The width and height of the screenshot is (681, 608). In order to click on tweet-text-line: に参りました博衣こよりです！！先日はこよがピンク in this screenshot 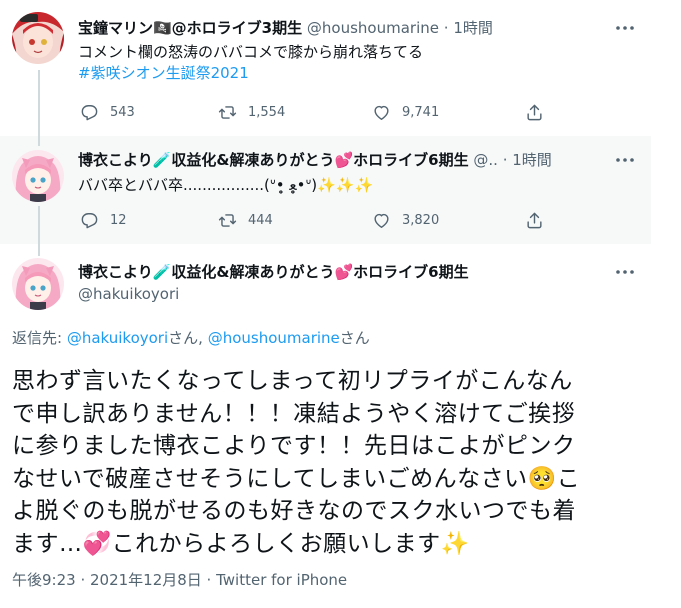, I will do `click(294, 446)`.